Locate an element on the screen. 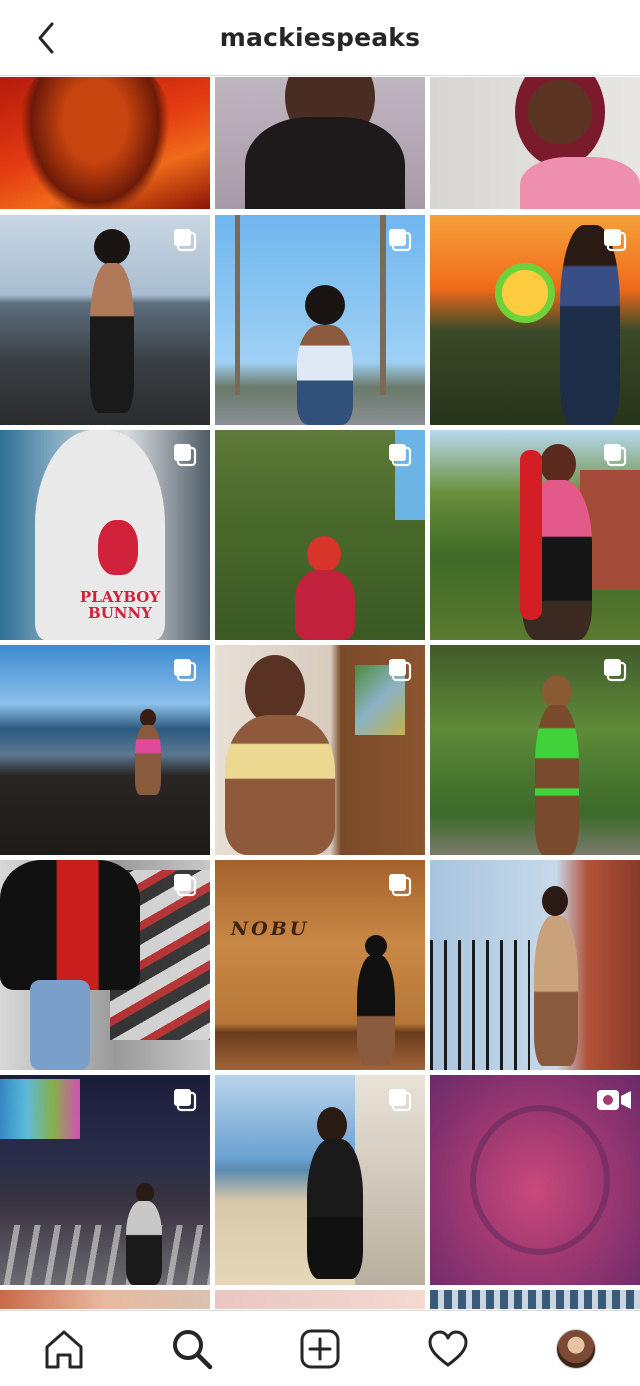  hoodie-print-text: PLAYBOY BUNNY is located at coordinates (120, 605).